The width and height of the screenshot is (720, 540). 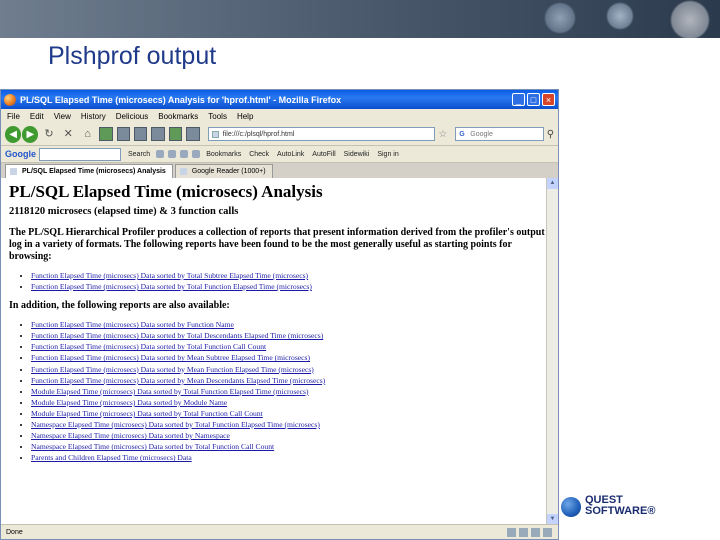 I want to click on menu-view: View, so click(x=62, y=116).